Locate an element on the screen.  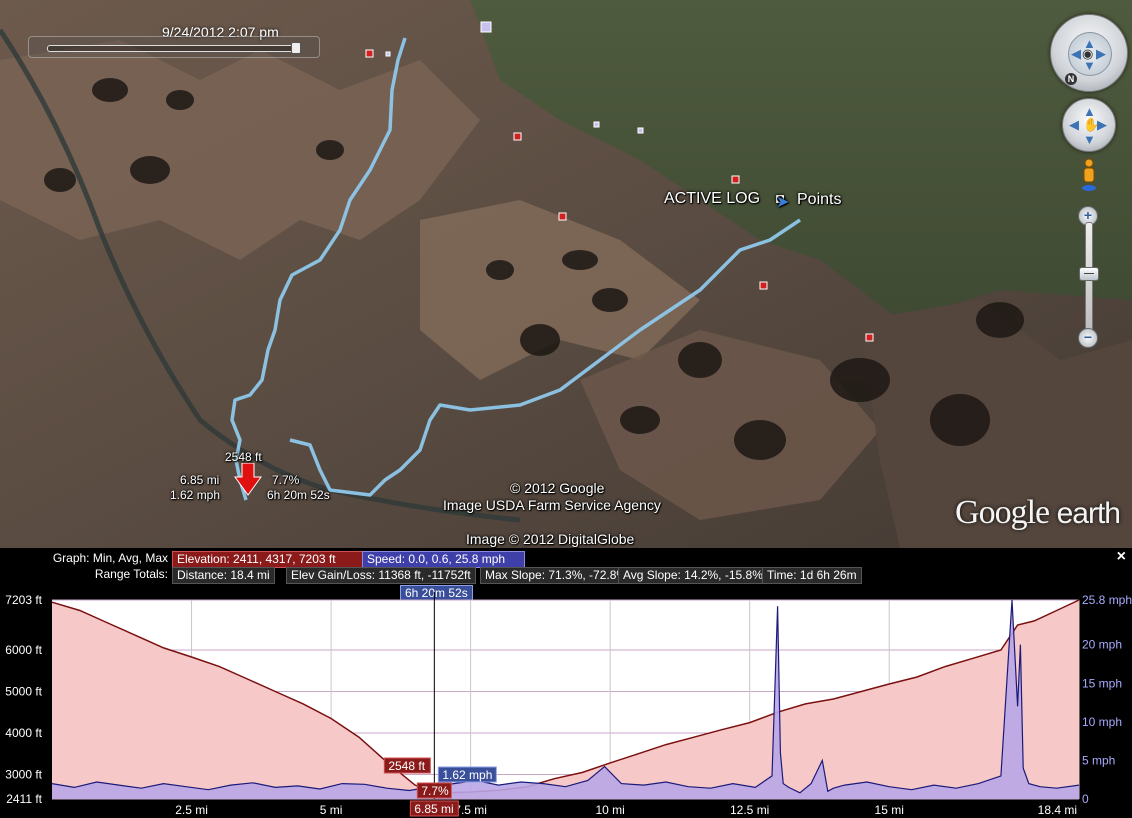
x-tick-label: 15 mi is located at coordinates (889, 810).